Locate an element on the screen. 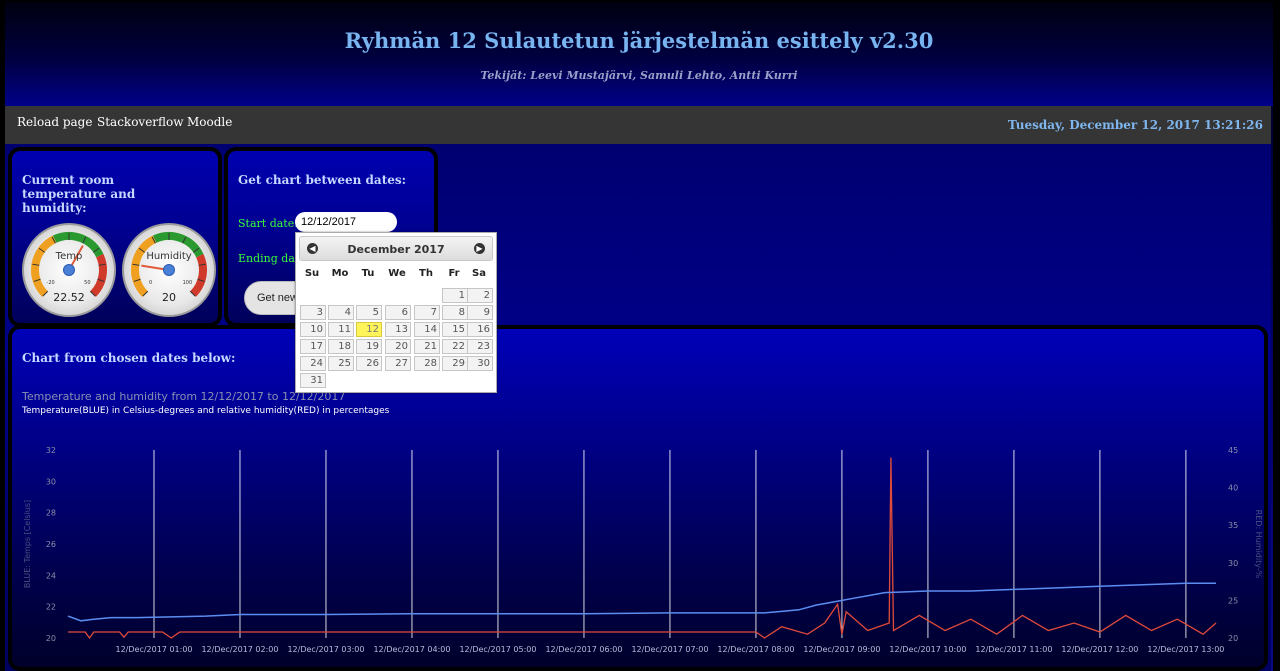 This screenshot has height=671, width=1280. x-tick-label: 12/Dec/2017 06:00 is located at coordinates (583, 649).